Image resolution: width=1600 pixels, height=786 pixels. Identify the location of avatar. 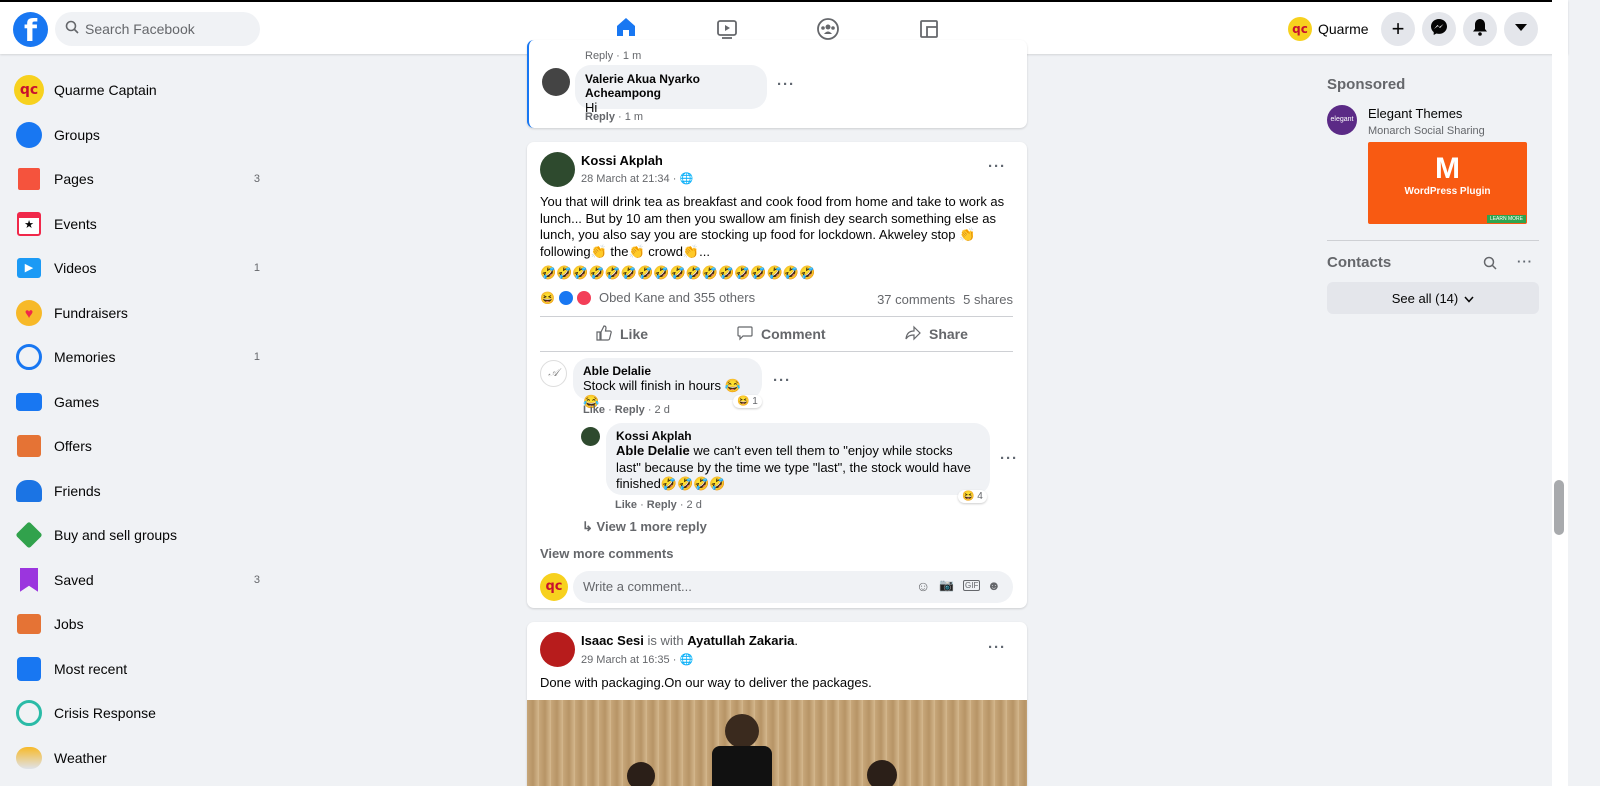
(556, 82).